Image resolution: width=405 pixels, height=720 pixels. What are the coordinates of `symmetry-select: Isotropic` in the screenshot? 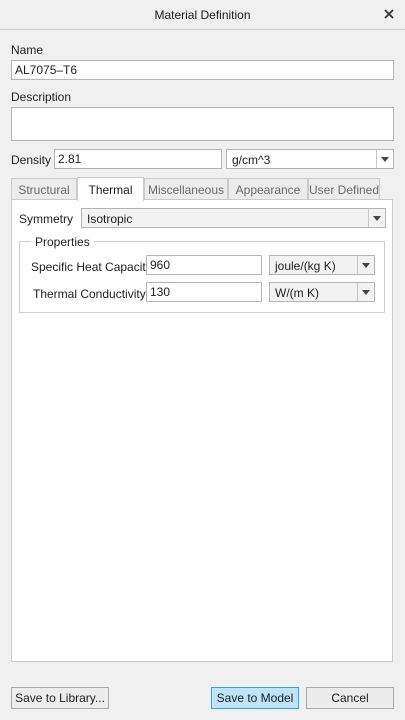 It's located at (233, 218).